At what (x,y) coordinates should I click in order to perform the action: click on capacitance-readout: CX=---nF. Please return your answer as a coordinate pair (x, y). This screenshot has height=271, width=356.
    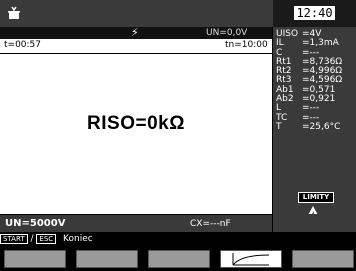
    Looking at the image, I should click on (210, 224).